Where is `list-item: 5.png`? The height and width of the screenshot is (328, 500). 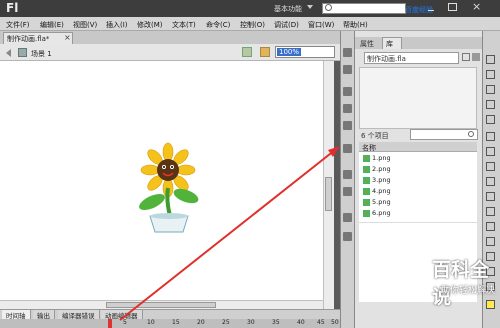 list-item: 5.png is located at coordinates (381, 202).